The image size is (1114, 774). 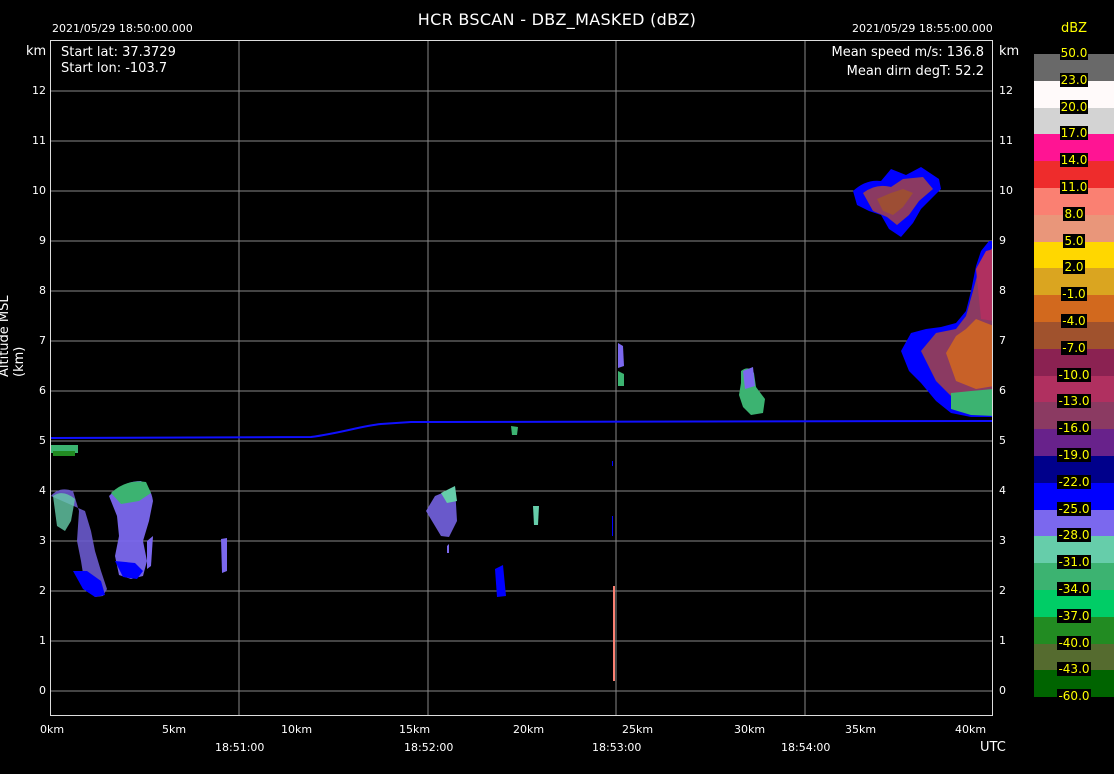 I want to click on y-tick-left: 0, so click(x=42, y=690).